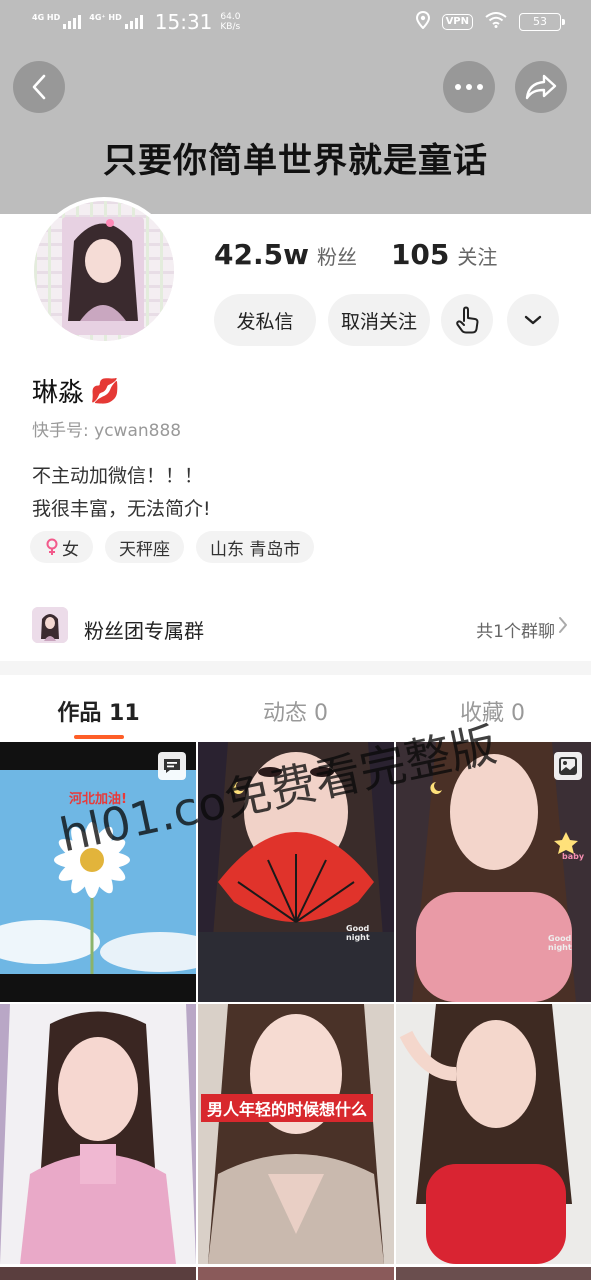 The width and height of the screenshot is (591, 1280). What do you see at coordinates (105, 17) in the screenshot?
I see `network-type-2: 4G⁺ HD` at bounding box center [105, 17].